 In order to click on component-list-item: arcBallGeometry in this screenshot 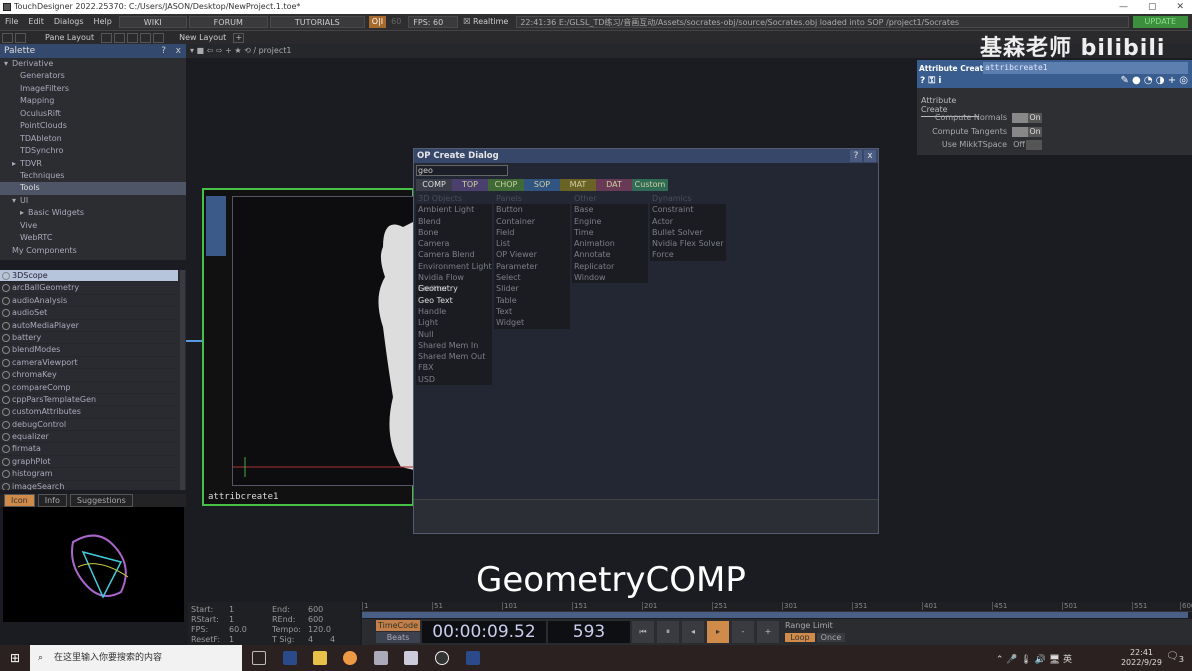, I will do `click(89, 288)`.